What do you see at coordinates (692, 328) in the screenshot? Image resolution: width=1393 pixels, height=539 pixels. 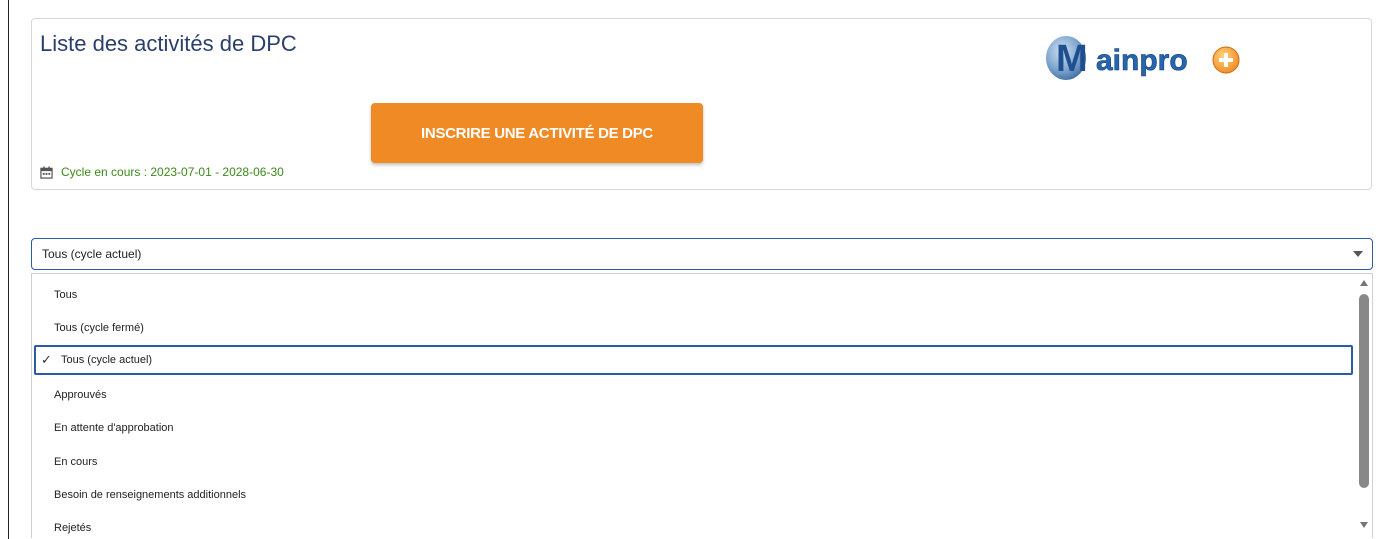 I see `filter-option-closed-cycle: Tous (cycle fermé)` at bounding box center [692, 328].